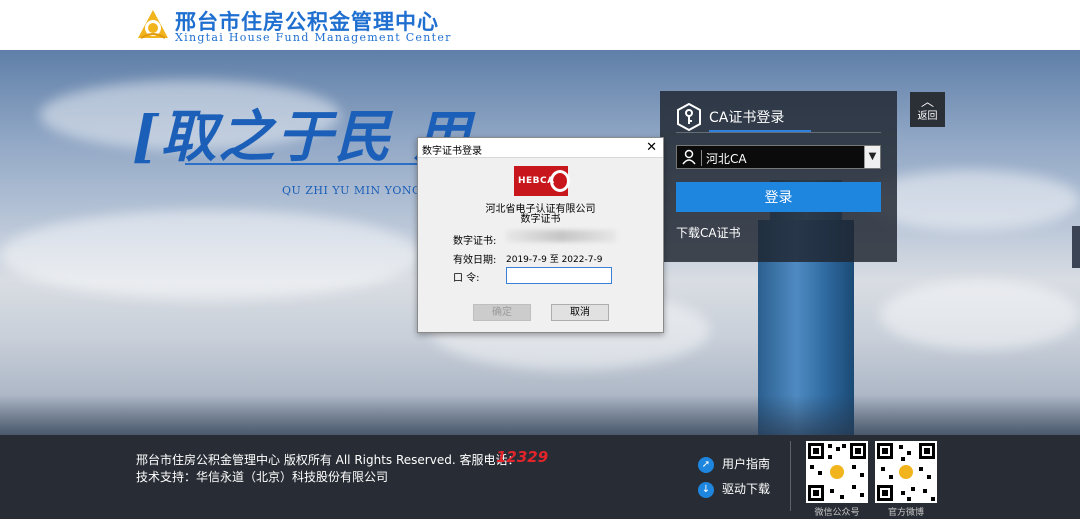 Image resolution: width=1080 pixels, height=519 pixels. What do you see at coordinates (701, 158) in the screenshot?
I see `select-separator` at bounding box center [701, 158].